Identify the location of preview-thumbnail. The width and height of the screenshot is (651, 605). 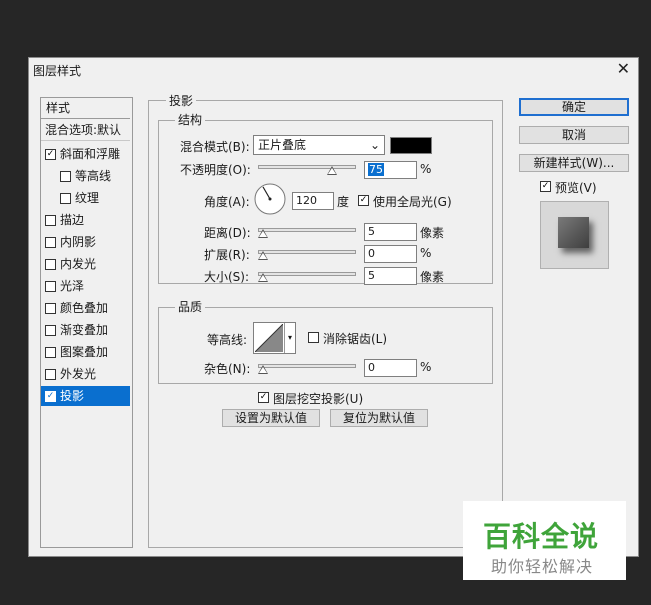
(574, 235).